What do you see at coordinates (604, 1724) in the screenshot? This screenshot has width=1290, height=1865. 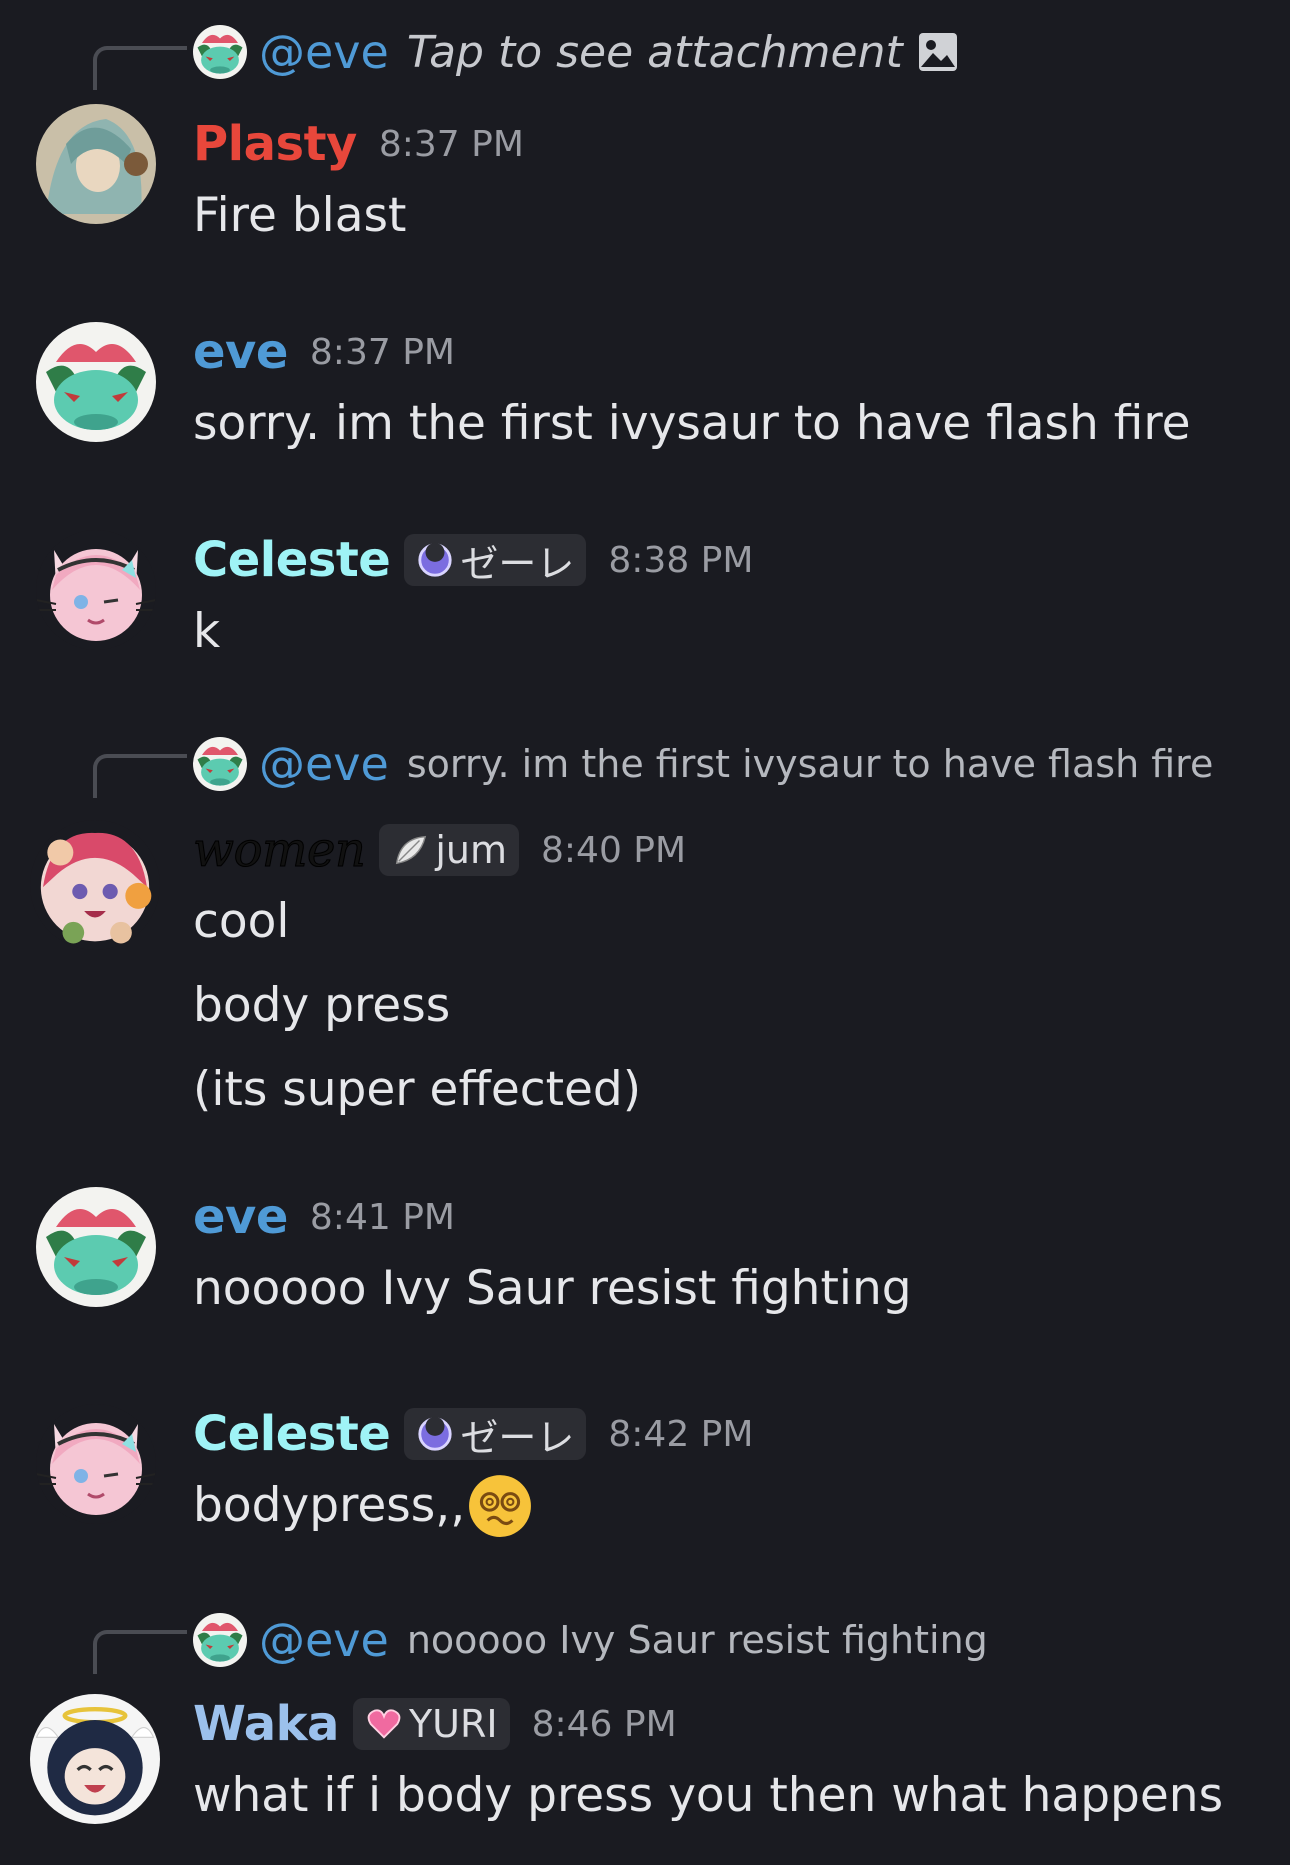 I see `timestamp: 8:46 PM` at bounding box center [604, 1724].